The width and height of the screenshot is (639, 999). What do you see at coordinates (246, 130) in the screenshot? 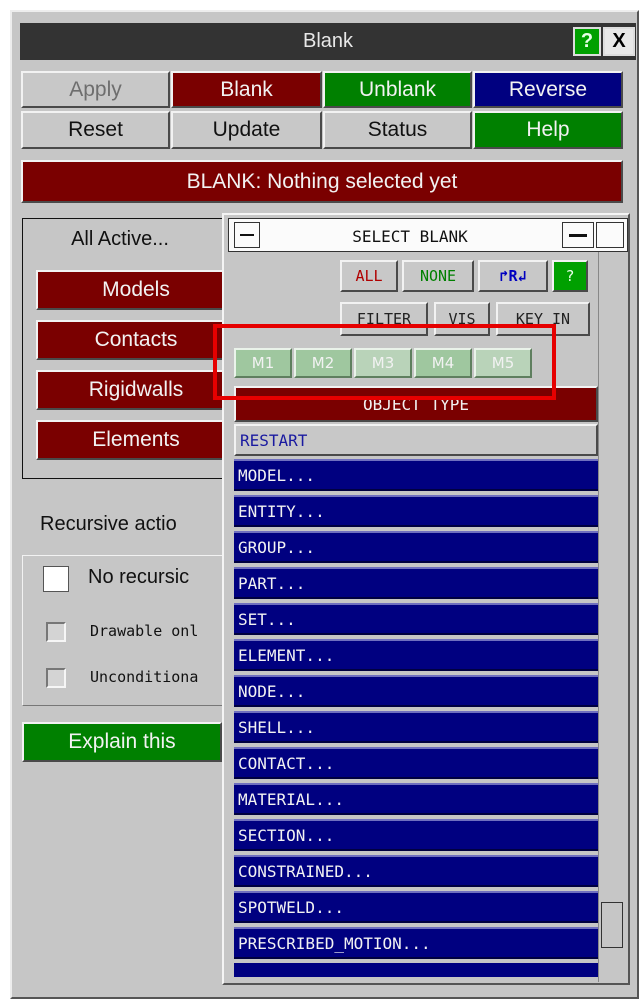
I see `update-button: Update` at bounding box center [246, 130].